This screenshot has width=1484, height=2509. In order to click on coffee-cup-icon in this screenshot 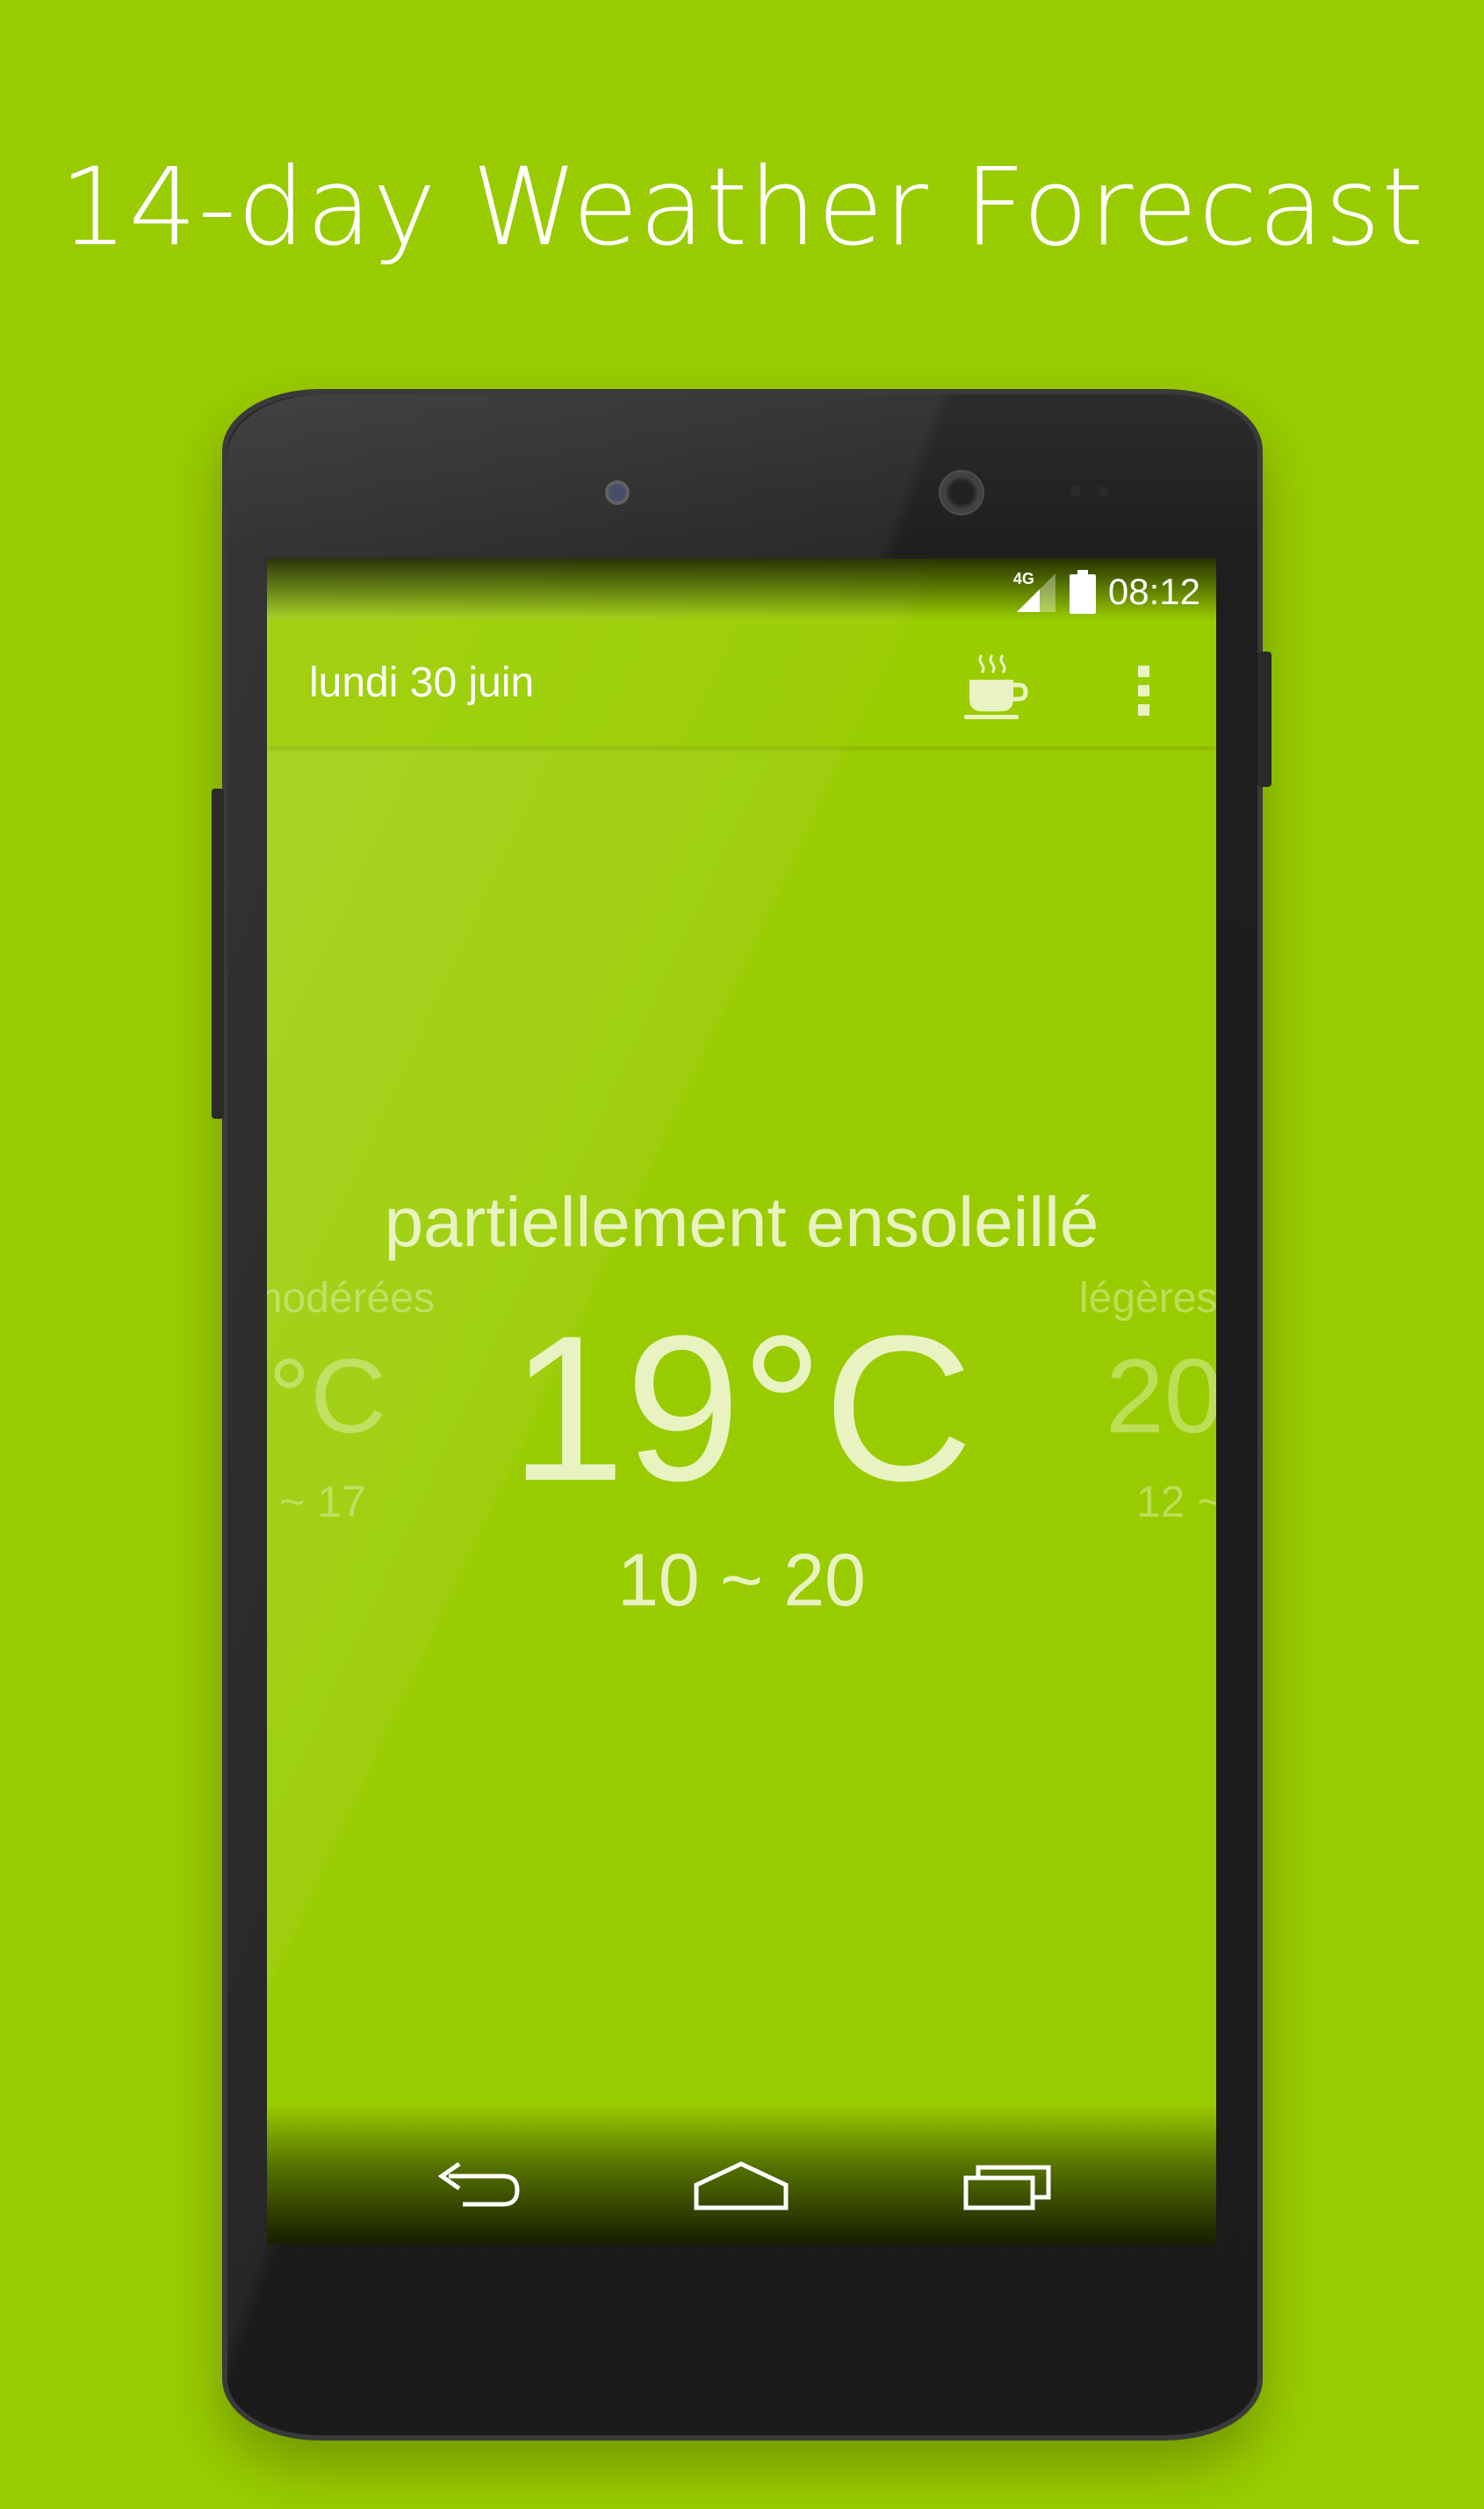, I will do `click(996, 686)`.